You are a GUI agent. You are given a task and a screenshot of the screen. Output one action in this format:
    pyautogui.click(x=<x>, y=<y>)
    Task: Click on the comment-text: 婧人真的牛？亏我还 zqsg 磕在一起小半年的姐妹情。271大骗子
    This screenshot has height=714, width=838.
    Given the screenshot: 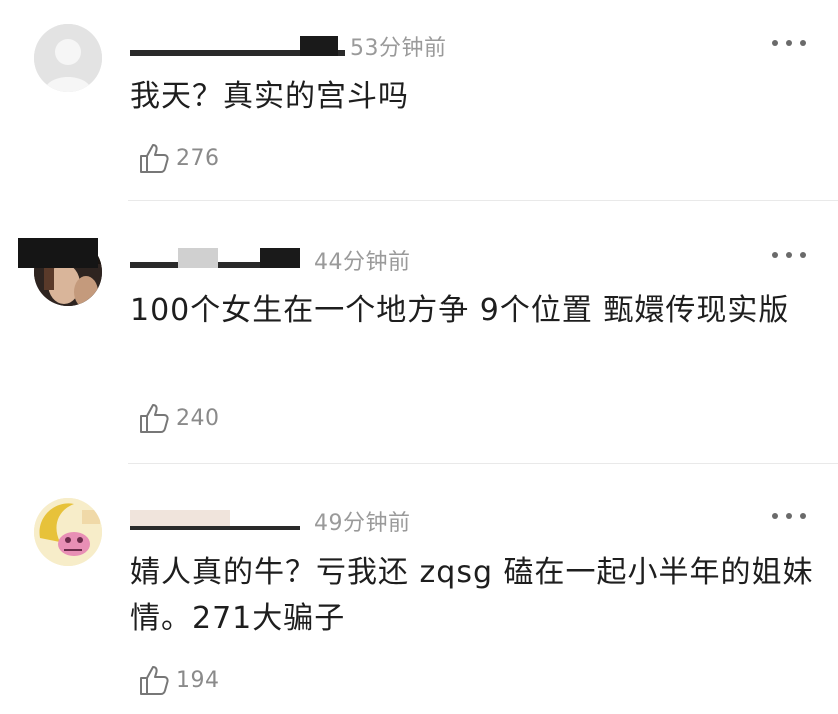 What is the action you would take?
    pyautogui.click(x=472, y=595)
    